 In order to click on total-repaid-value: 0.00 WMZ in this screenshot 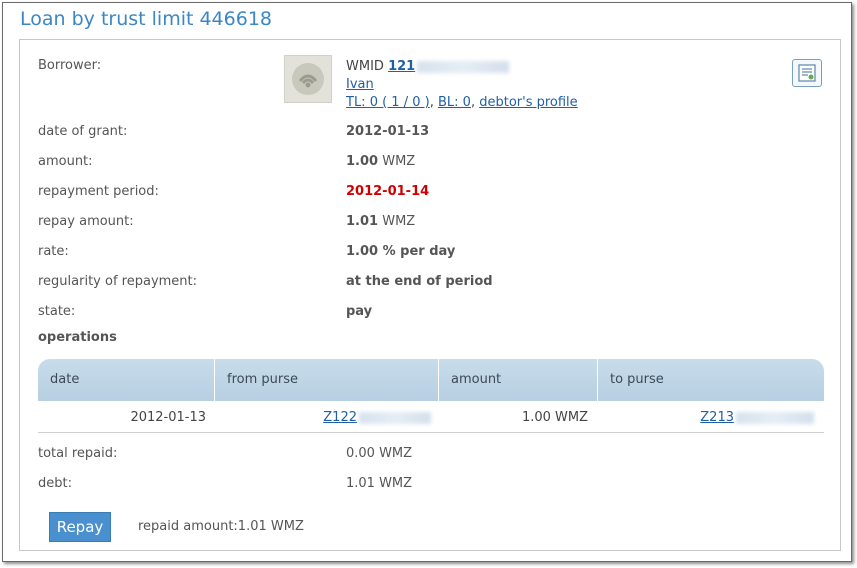, I will do `click(379, 453)`.